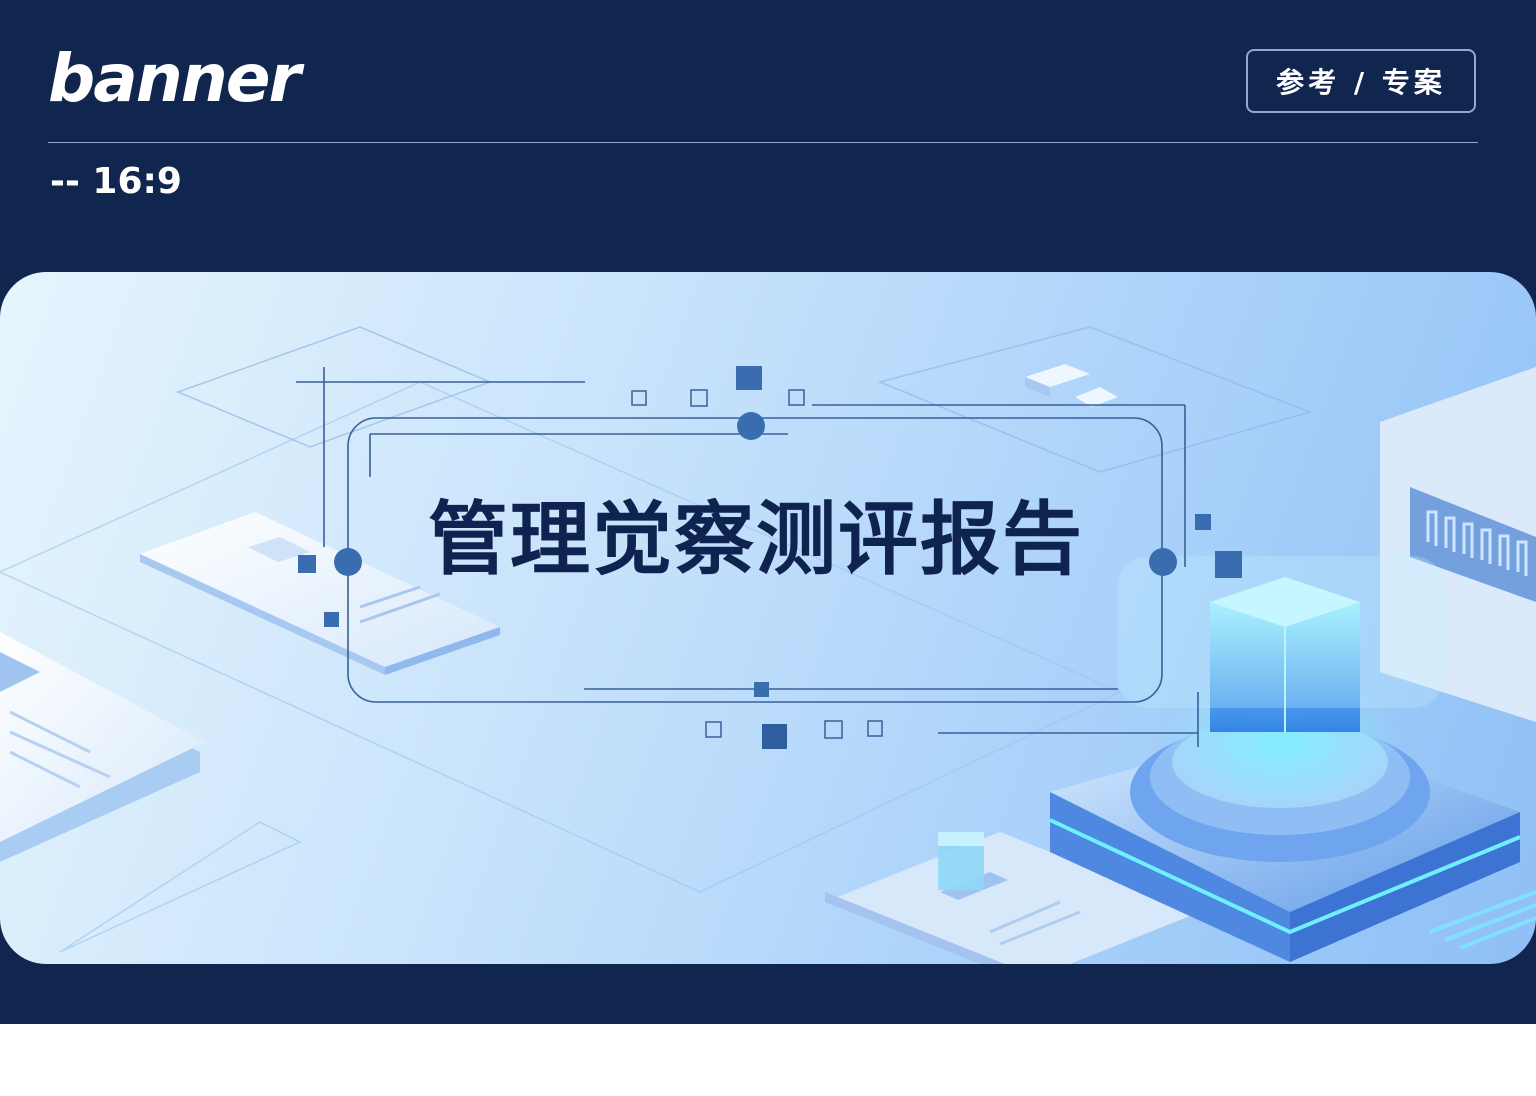 The image size is (1536, 1096). What do you see at coordinates (756, 539) in the screenshot?
I see `banner-title: 管理觉察测评报告` at bounding box center [756, 539].